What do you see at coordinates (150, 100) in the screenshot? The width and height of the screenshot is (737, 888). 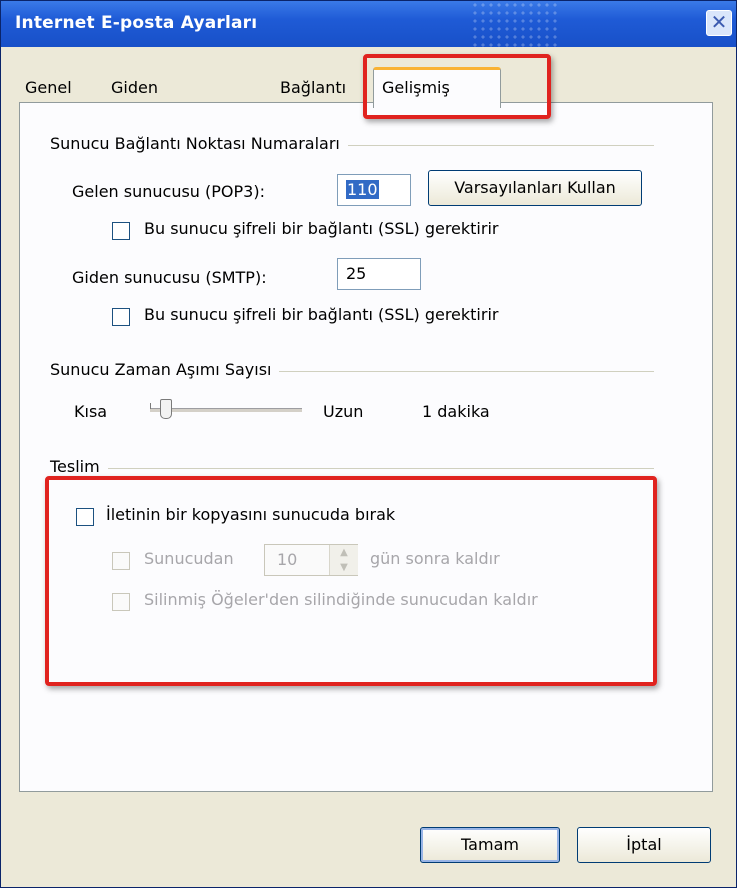 I see `tab-giden-sunucusu: Giden Sunucusu` at bounding box center [150, 100].